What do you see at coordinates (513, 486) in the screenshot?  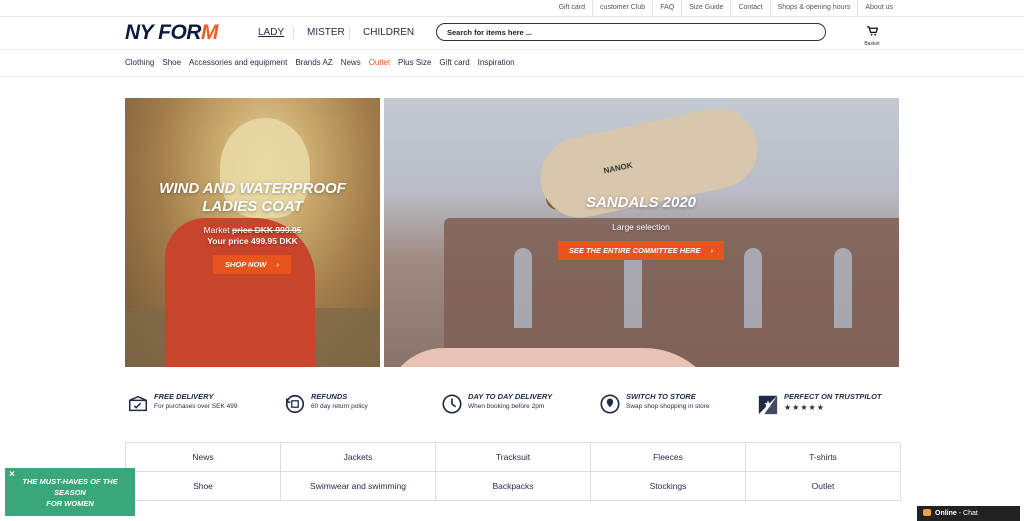 I see `grid-backpacks: Backpacks` at bounding box center [513, 486].